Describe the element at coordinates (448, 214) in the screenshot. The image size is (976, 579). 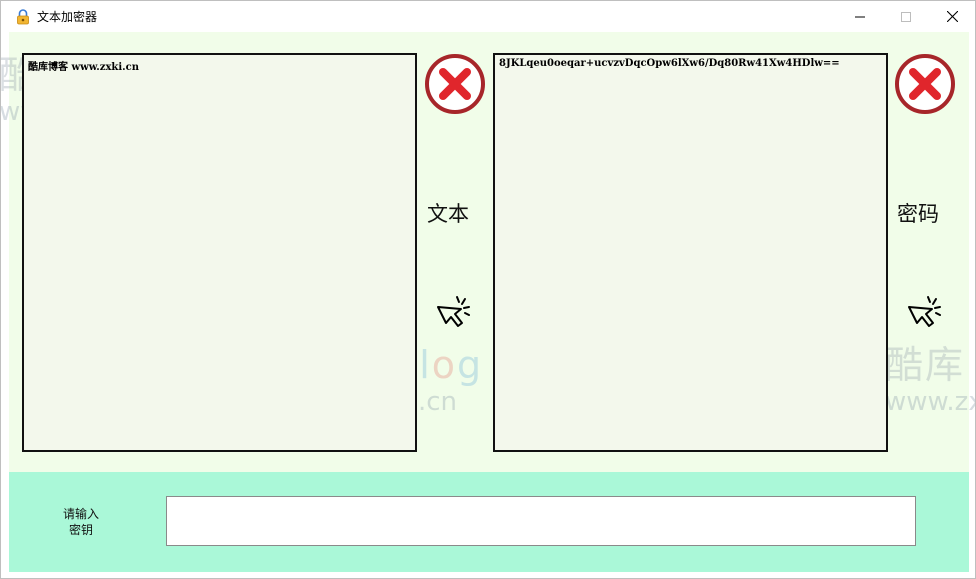
I see `text-label: 文本` at that location.